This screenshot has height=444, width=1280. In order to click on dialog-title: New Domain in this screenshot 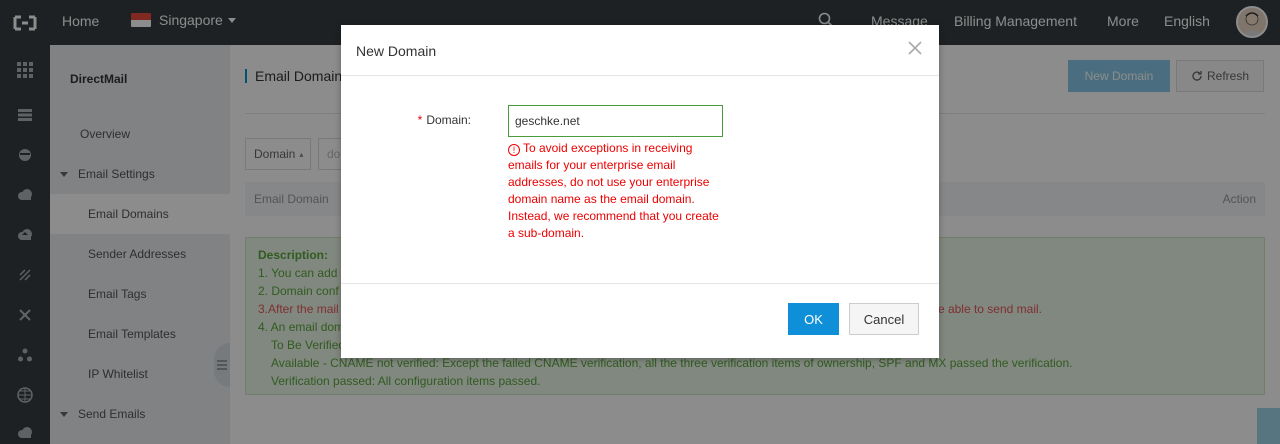, I will do `click(396, 51)`.